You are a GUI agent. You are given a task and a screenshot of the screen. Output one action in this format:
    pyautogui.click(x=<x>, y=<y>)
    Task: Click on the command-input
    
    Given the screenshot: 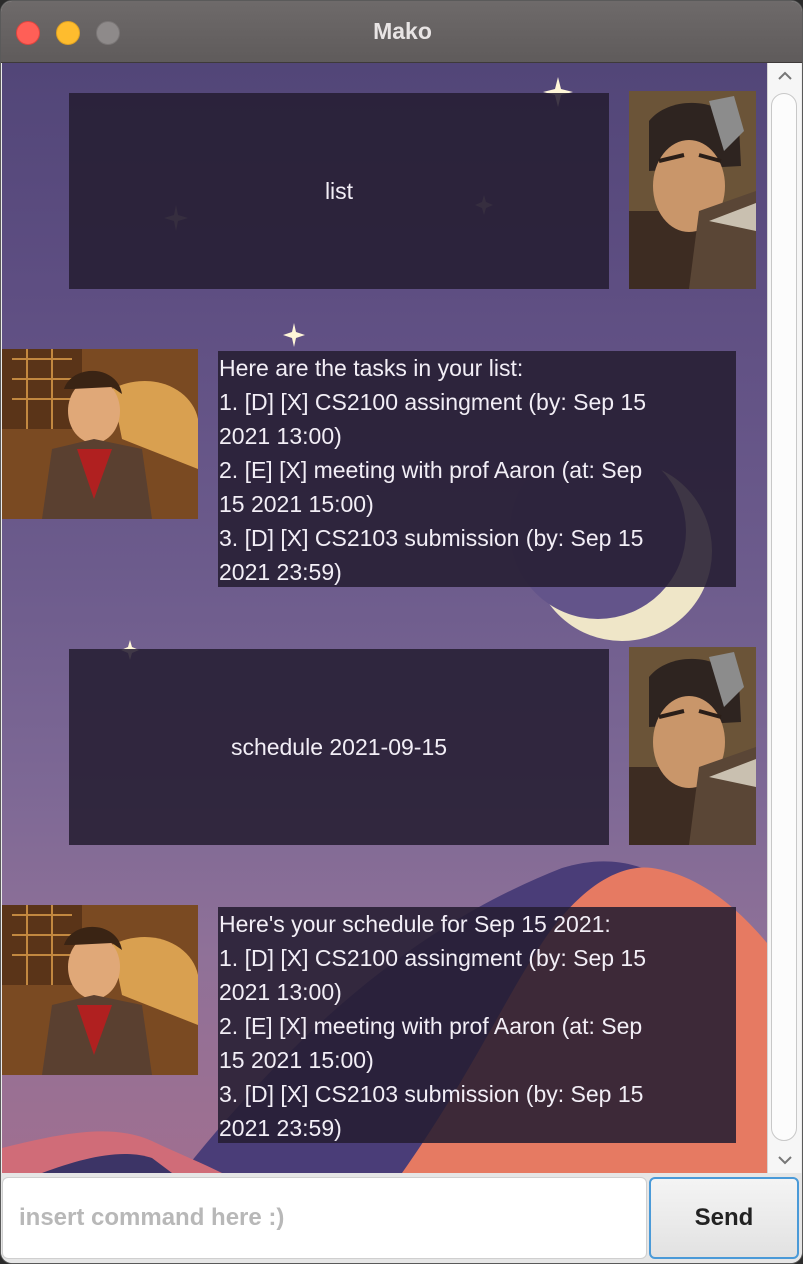 What is the action you would take?
    pyautogui.click(x=324, y=1218)
    